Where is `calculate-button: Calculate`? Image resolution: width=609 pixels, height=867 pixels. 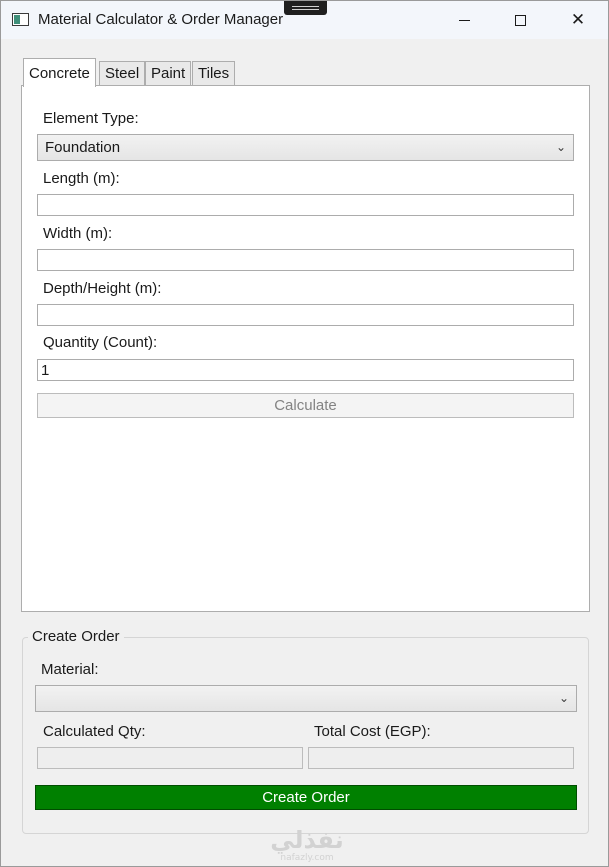
calculate-button: Calculate is located at coordinates (305, 405).